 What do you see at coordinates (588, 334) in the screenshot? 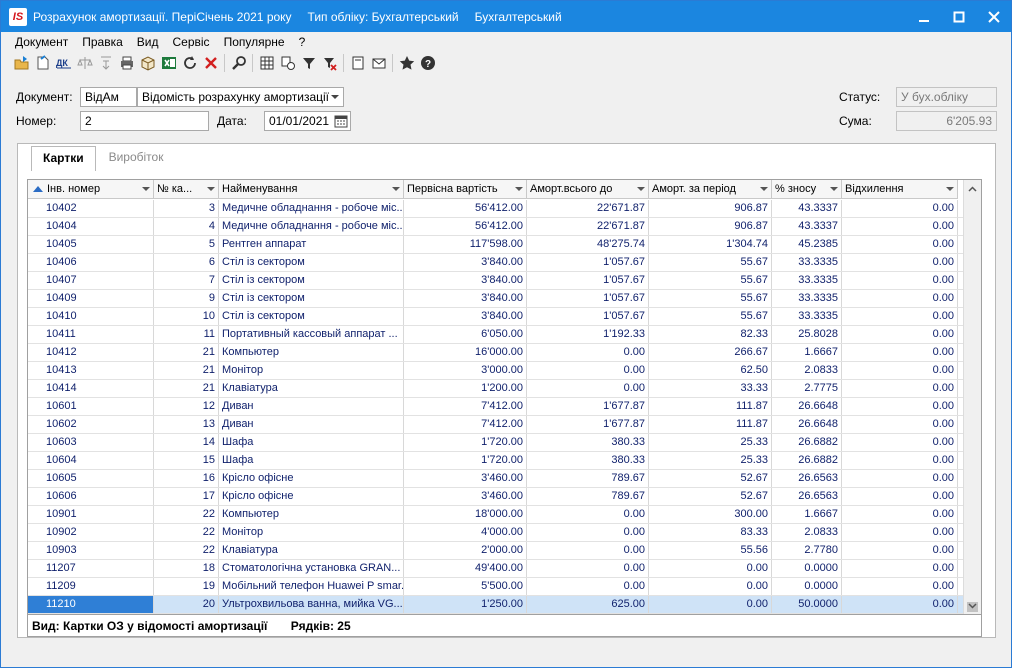
I see `cell-depreciation-total: 1'192.33` at bounding box center [588, 334].